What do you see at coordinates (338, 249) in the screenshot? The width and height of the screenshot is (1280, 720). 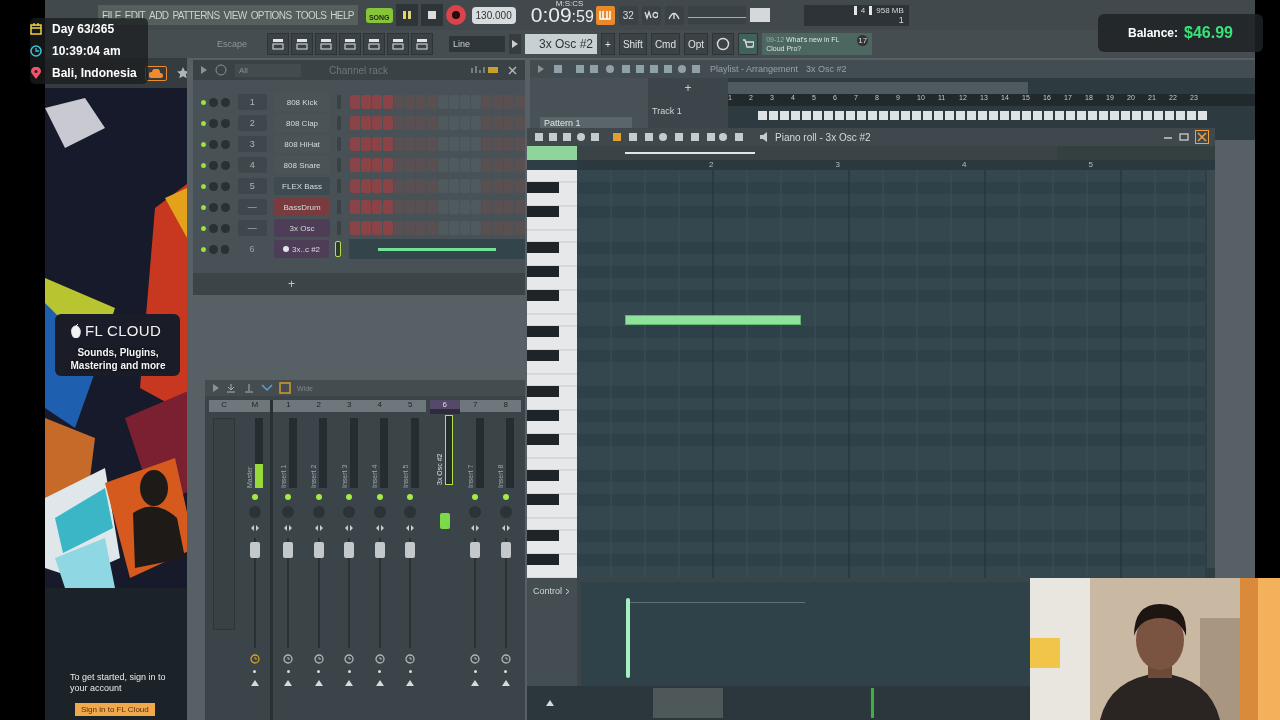 I see `channel-select-indicator` at bounding box center [338, 249].